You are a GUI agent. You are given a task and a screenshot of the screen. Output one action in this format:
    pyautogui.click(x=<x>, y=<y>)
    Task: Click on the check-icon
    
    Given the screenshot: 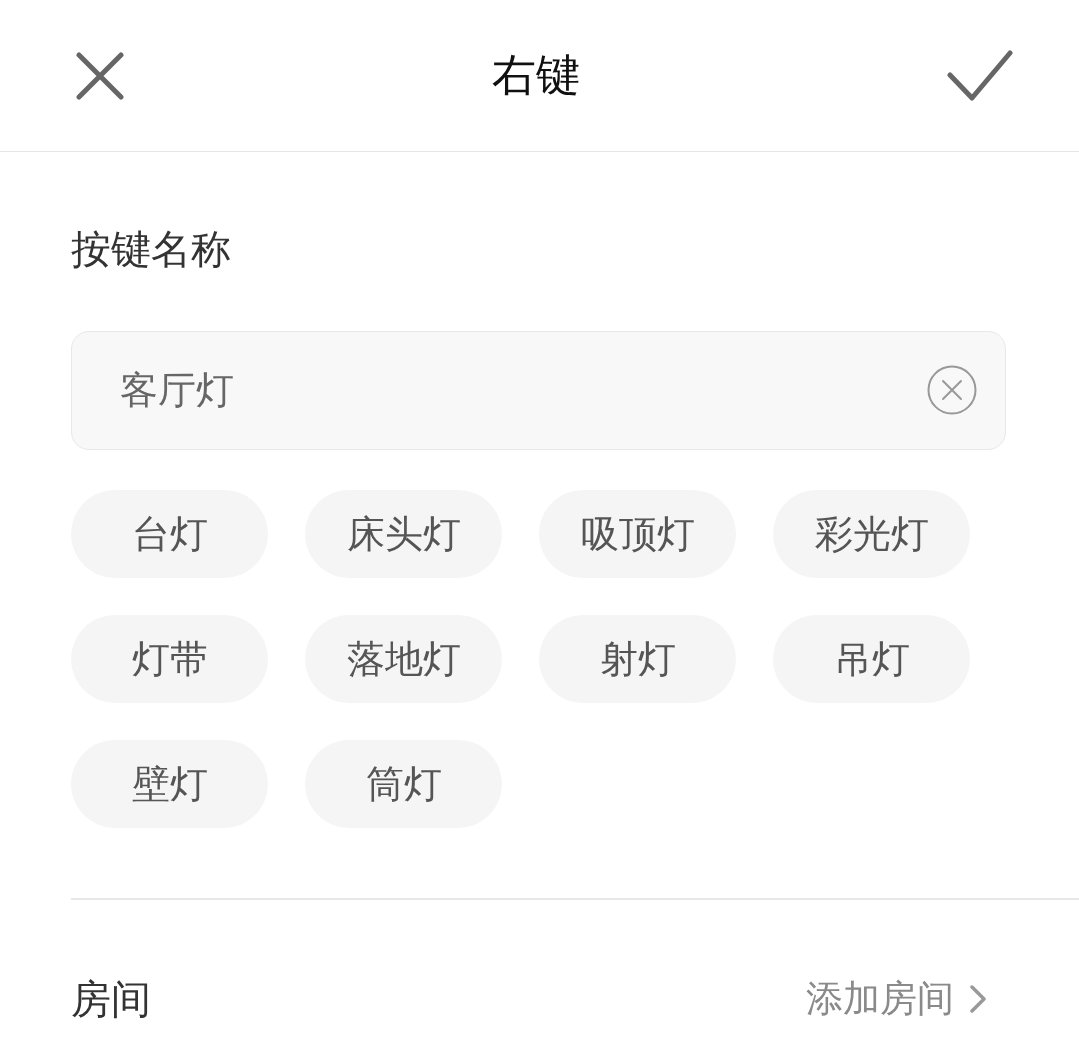 What is the action you would take?
    pyautogui.click(x=980, y=75)
    